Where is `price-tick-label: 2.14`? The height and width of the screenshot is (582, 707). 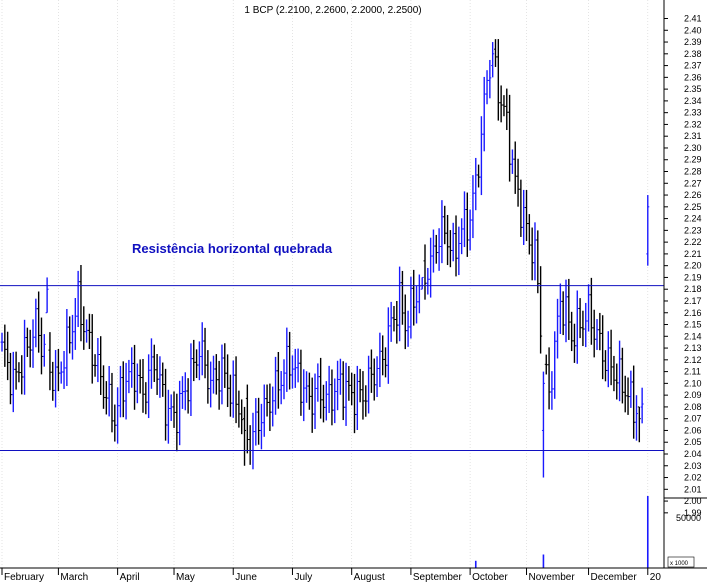
price-tick-label: 2.14 is located at coordinates (693, 336).